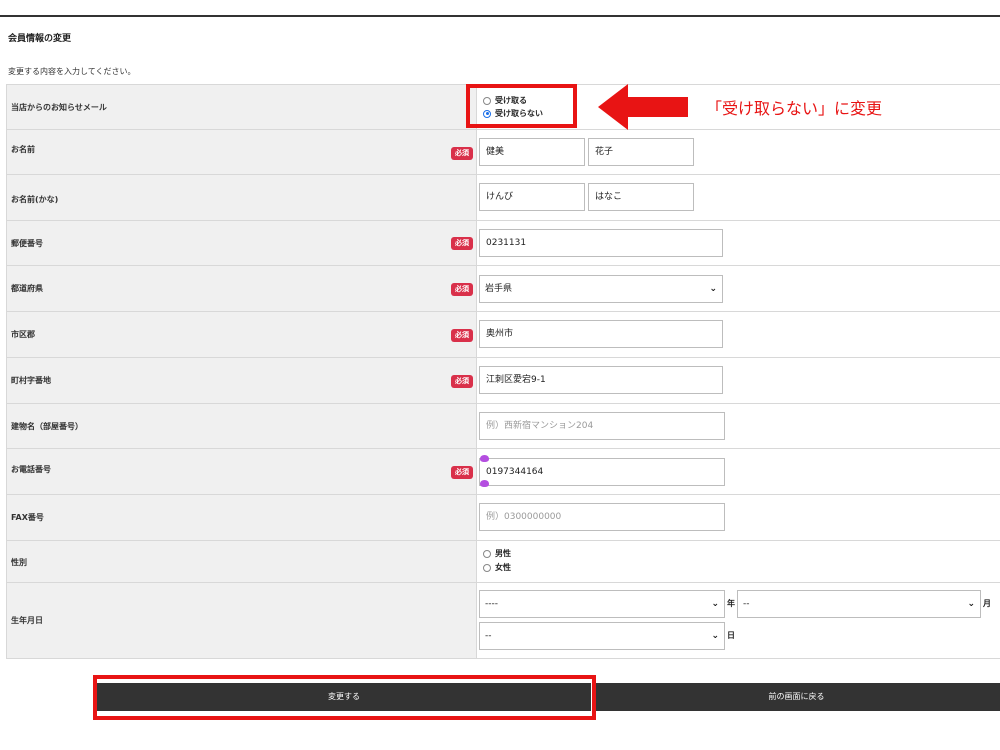 The image size is (1000, 750). What do you see at coordinates (641, 152) in the screenshot?
I see `first-name-input: 花子` at bounding box center [641, 152].